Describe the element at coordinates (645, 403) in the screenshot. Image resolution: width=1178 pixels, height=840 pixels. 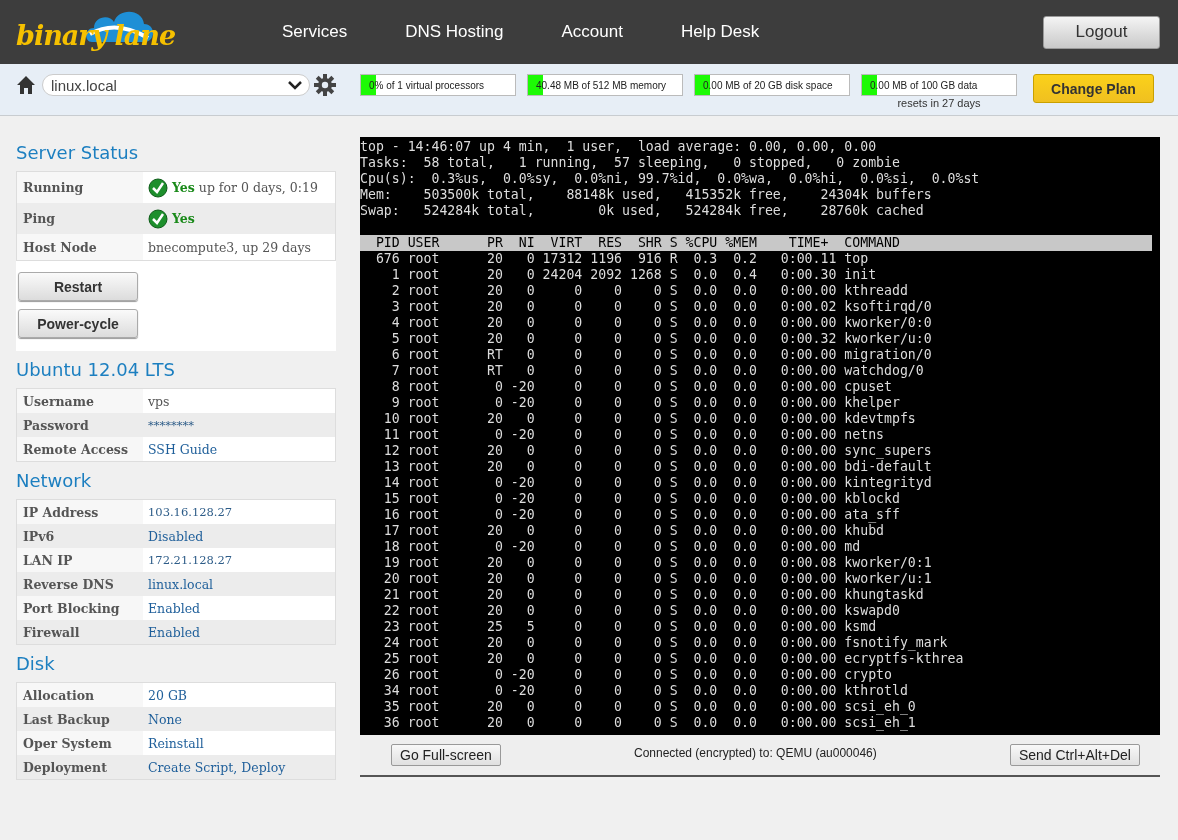
I see `process-row-text: 9 root 0 -20 0 0 0 S 0.0 0.0 0:00.00 khelper` at that location.